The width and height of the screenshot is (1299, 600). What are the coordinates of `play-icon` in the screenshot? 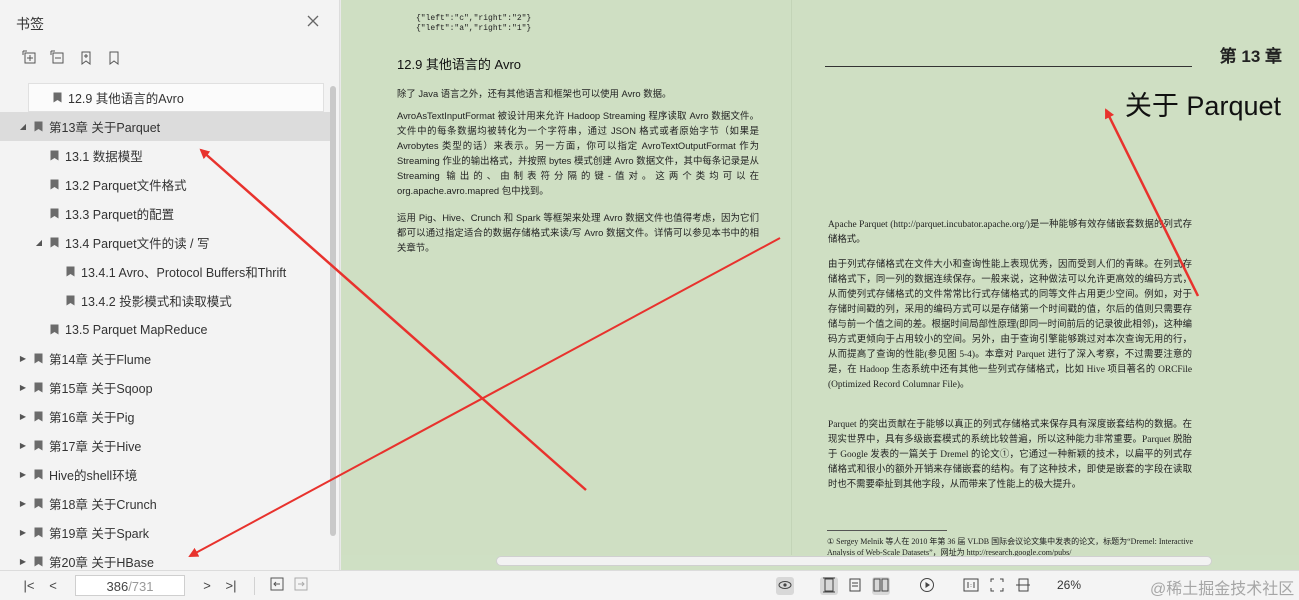 It's located at (927, 586).